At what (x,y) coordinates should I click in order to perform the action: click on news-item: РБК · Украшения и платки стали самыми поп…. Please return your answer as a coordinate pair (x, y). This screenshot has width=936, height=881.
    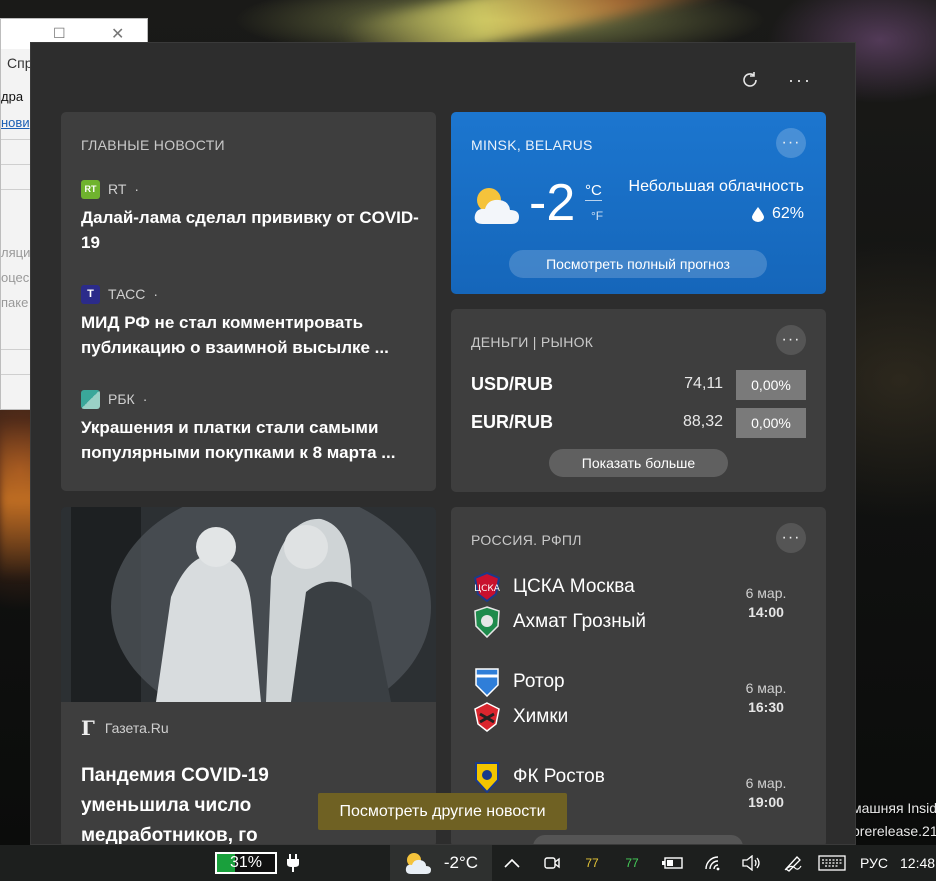
    Looking at the image, I should click on (251, 427).